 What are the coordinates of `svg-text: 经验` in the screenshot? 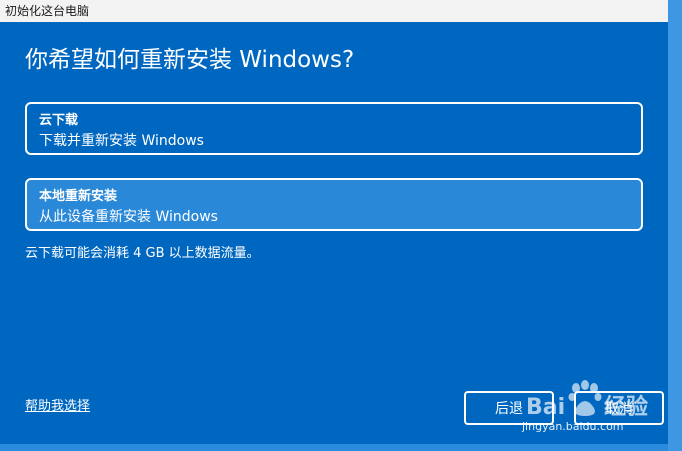 It's located at (626, 407).